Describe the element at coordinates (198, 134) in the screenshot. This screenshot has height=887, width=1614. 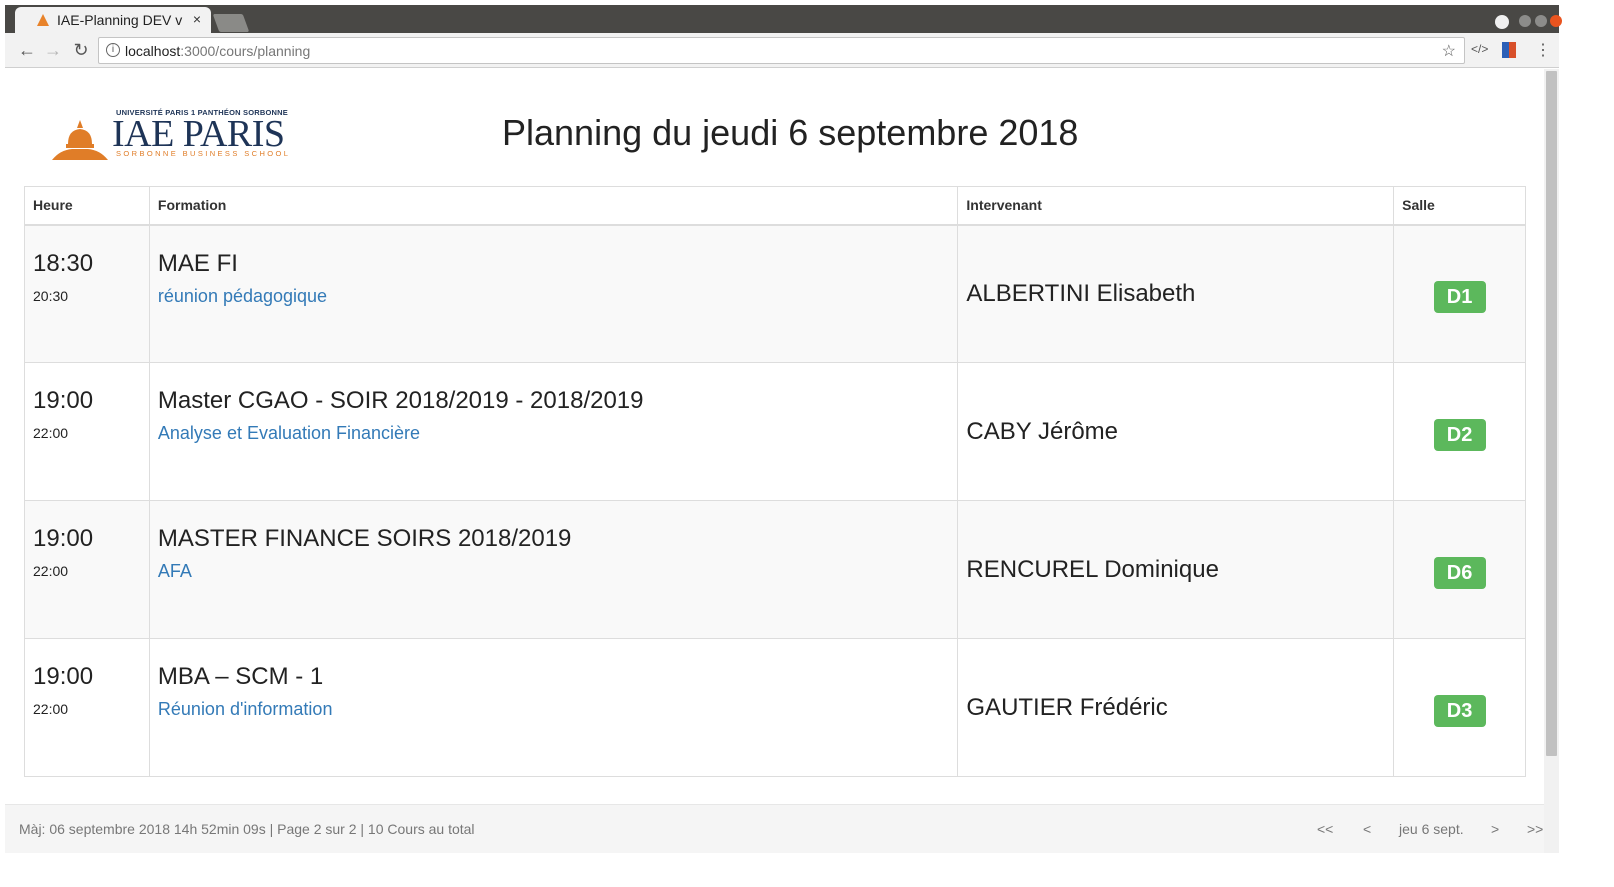
I see `logo-brand: IAE PARIS` at that location.